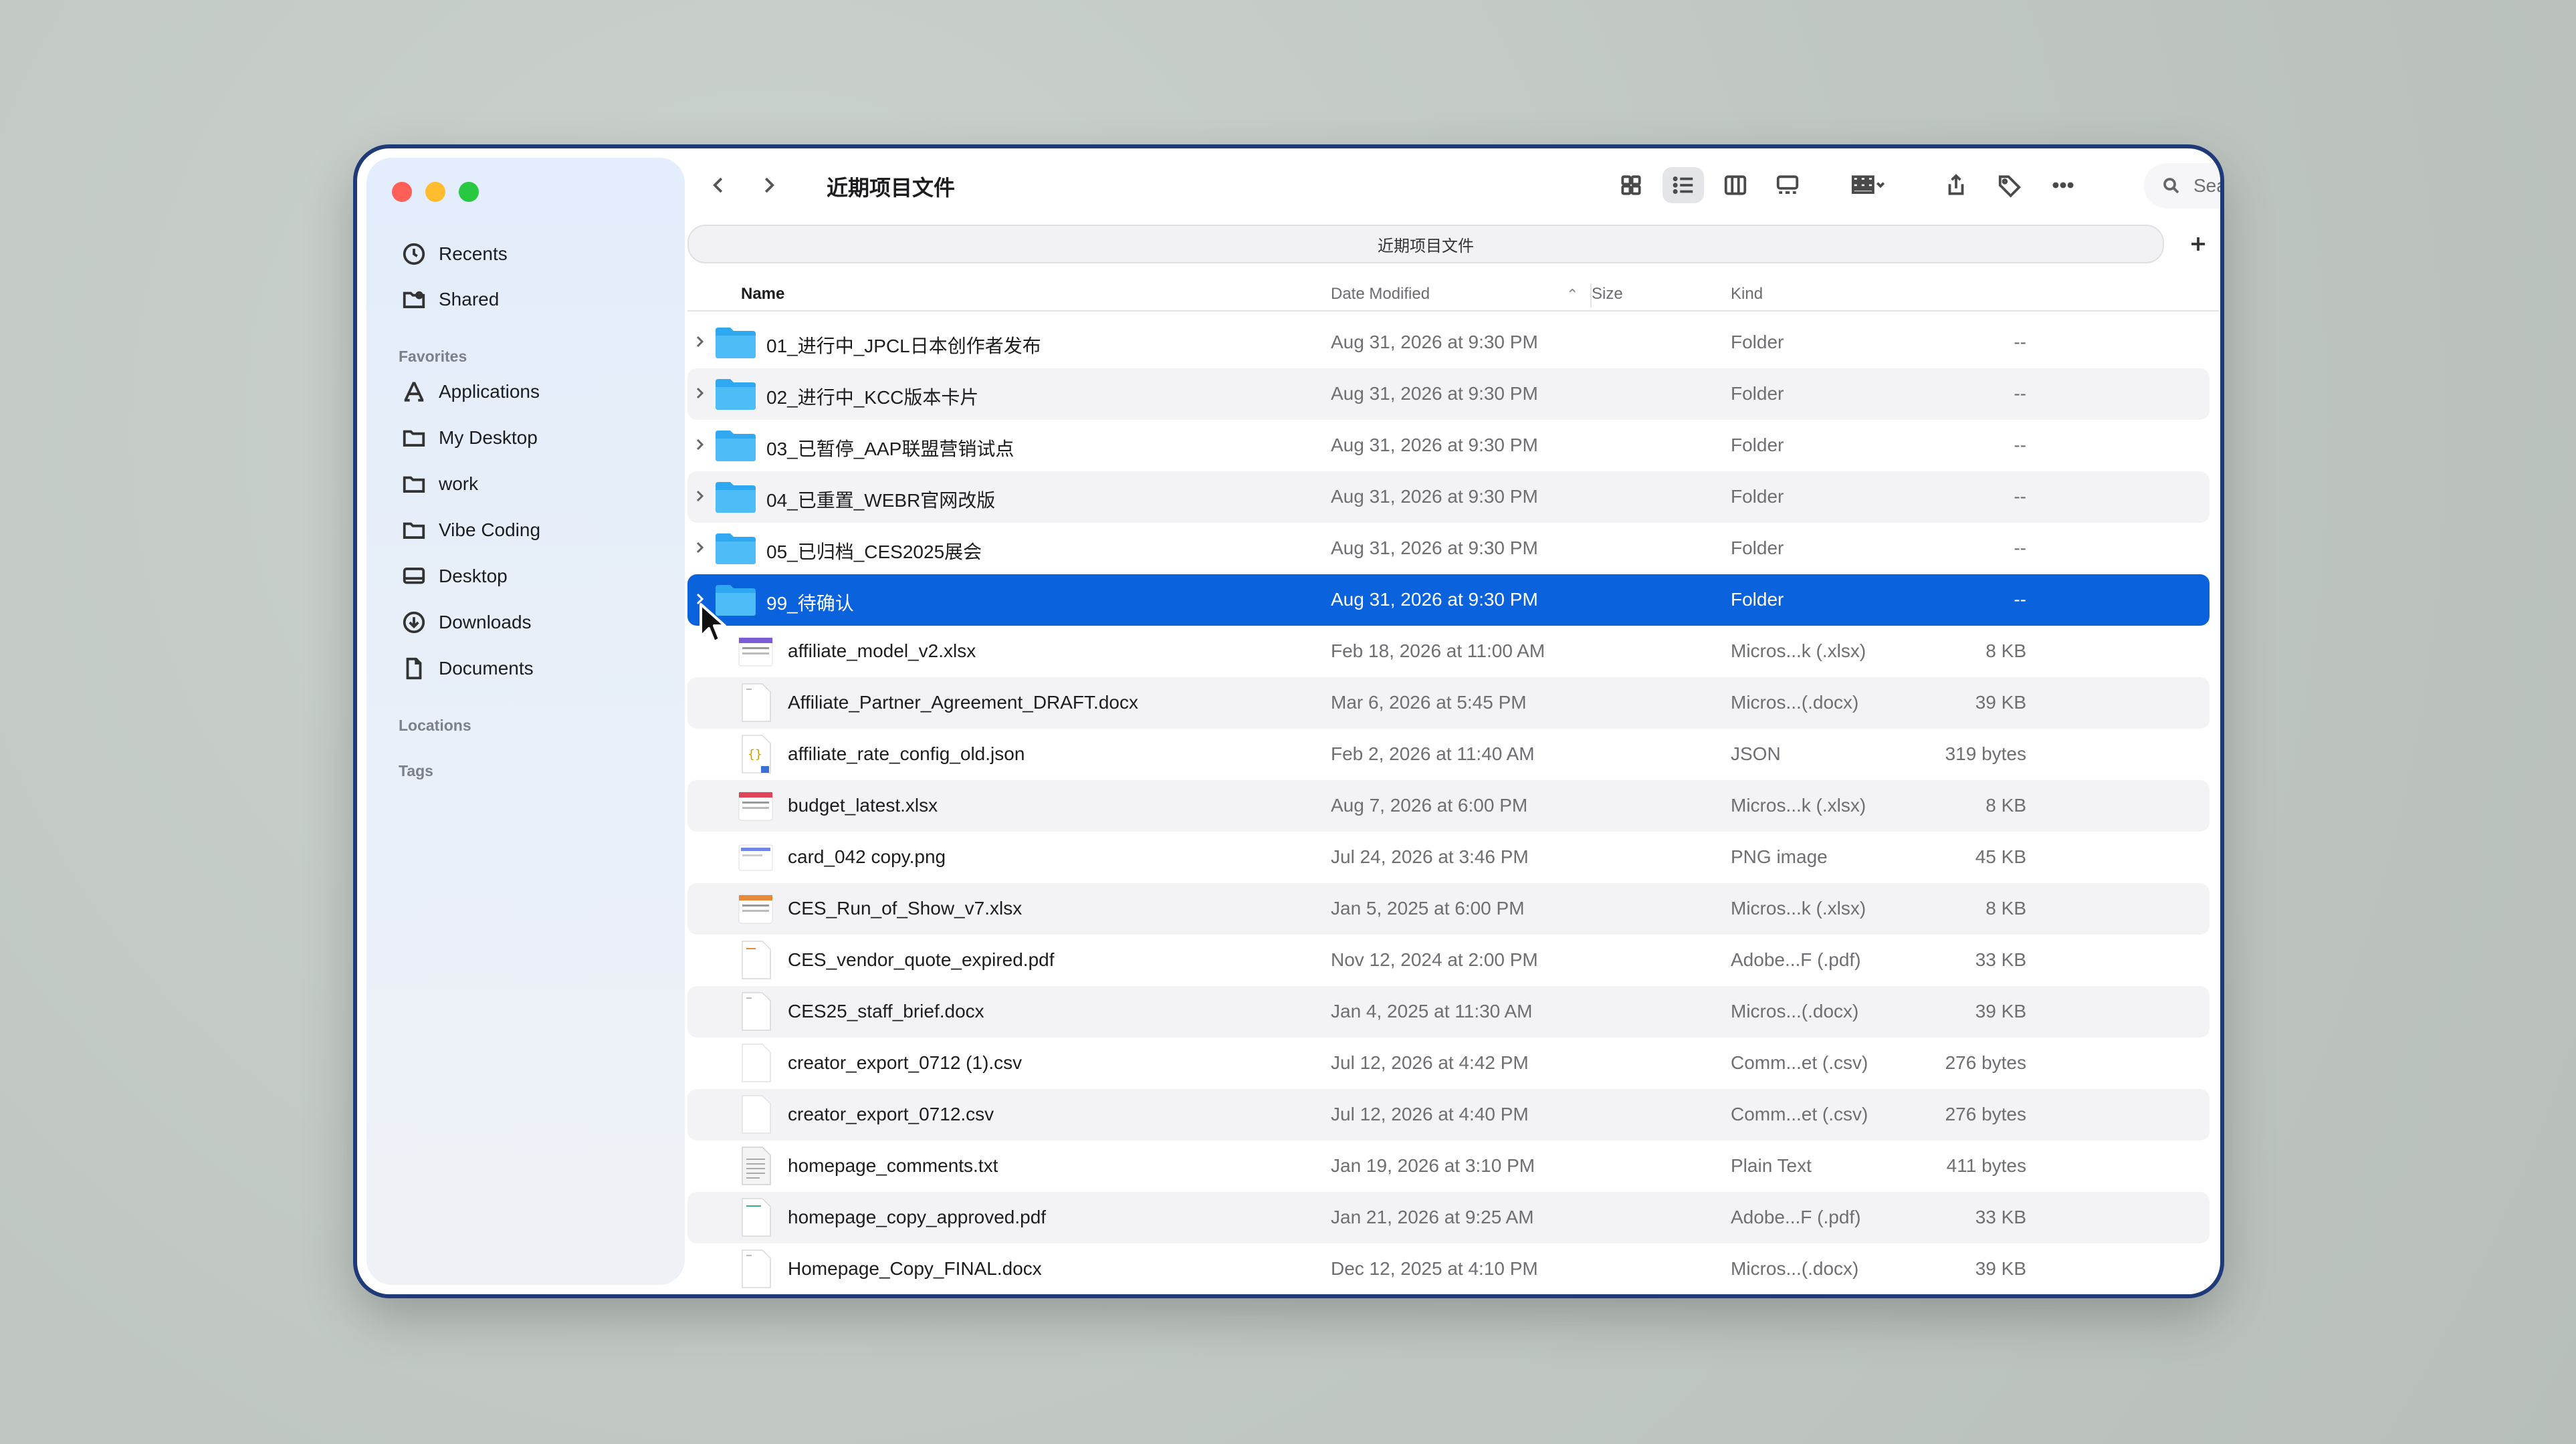 This screenshot has width=2576, height=1444. What do you see at coordinates (1683, 185) in the screenshot?
I see `list-view-button` at bounding box center [1683, 185].